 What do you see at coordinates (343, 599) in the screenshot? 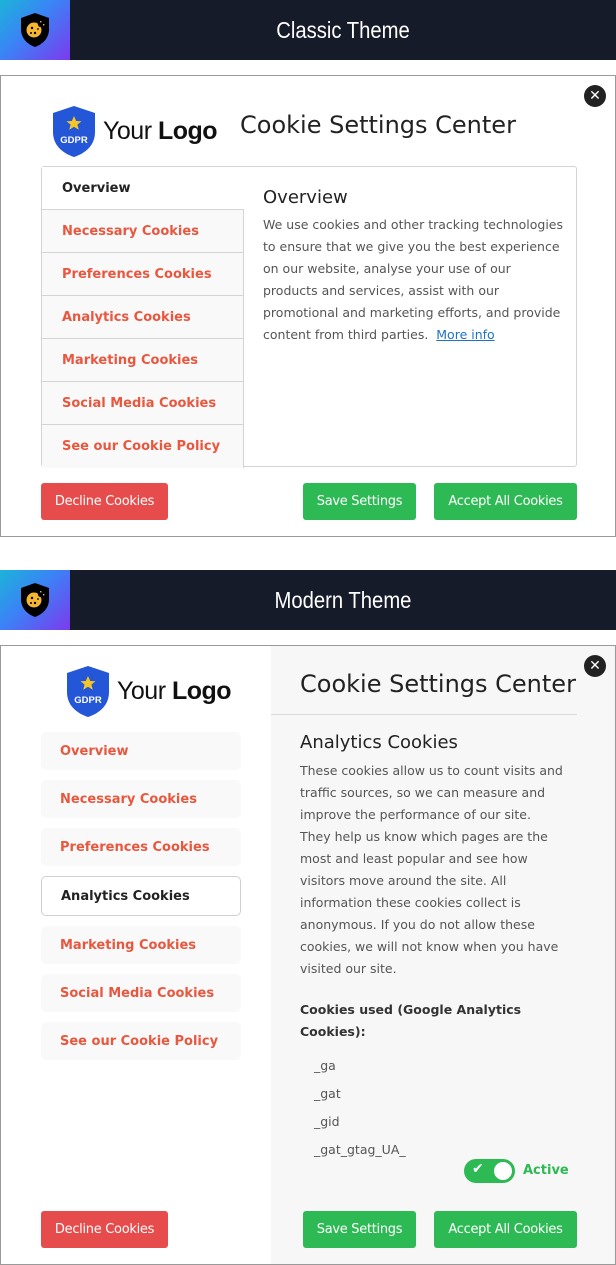
I see `banner-title: Modern Theme` at bounding box center [343, 599].